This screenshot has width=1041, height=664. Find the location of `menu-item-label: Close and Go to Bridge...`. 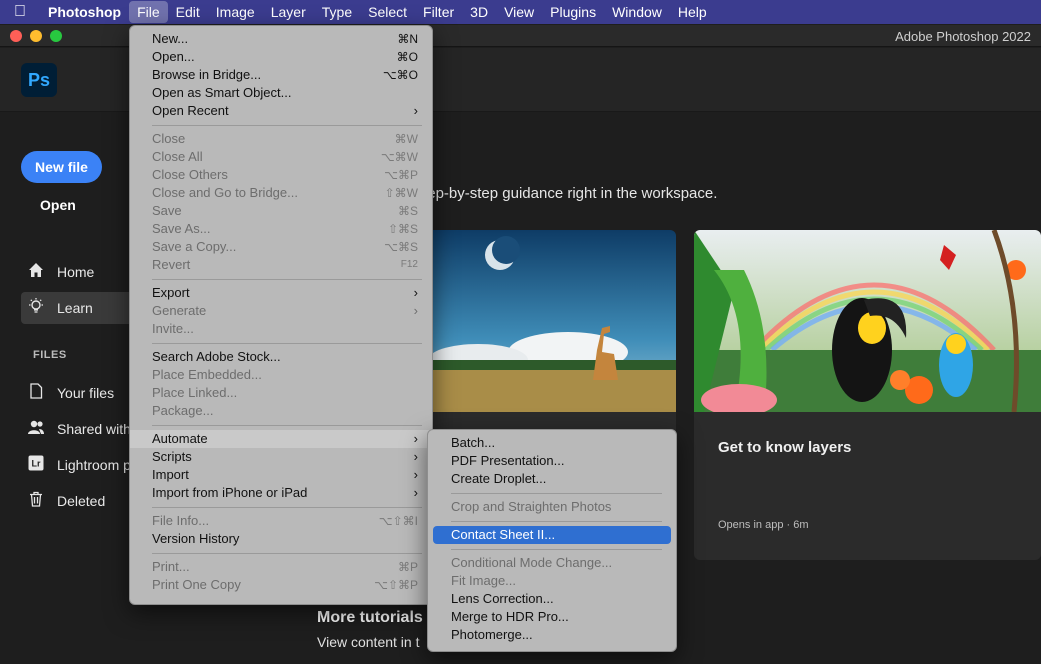

menu-item-label: Close and Go to Bridge... is located at coordinates (225, 192).